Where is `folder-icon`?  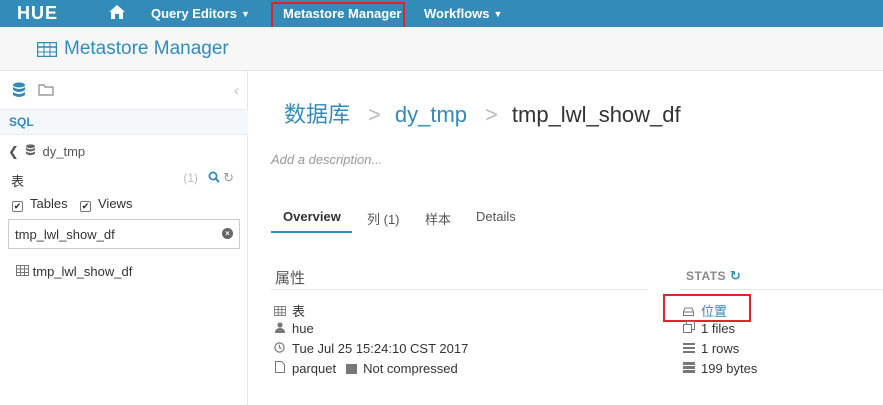 folder-icon is located at coordinates (46, 91).